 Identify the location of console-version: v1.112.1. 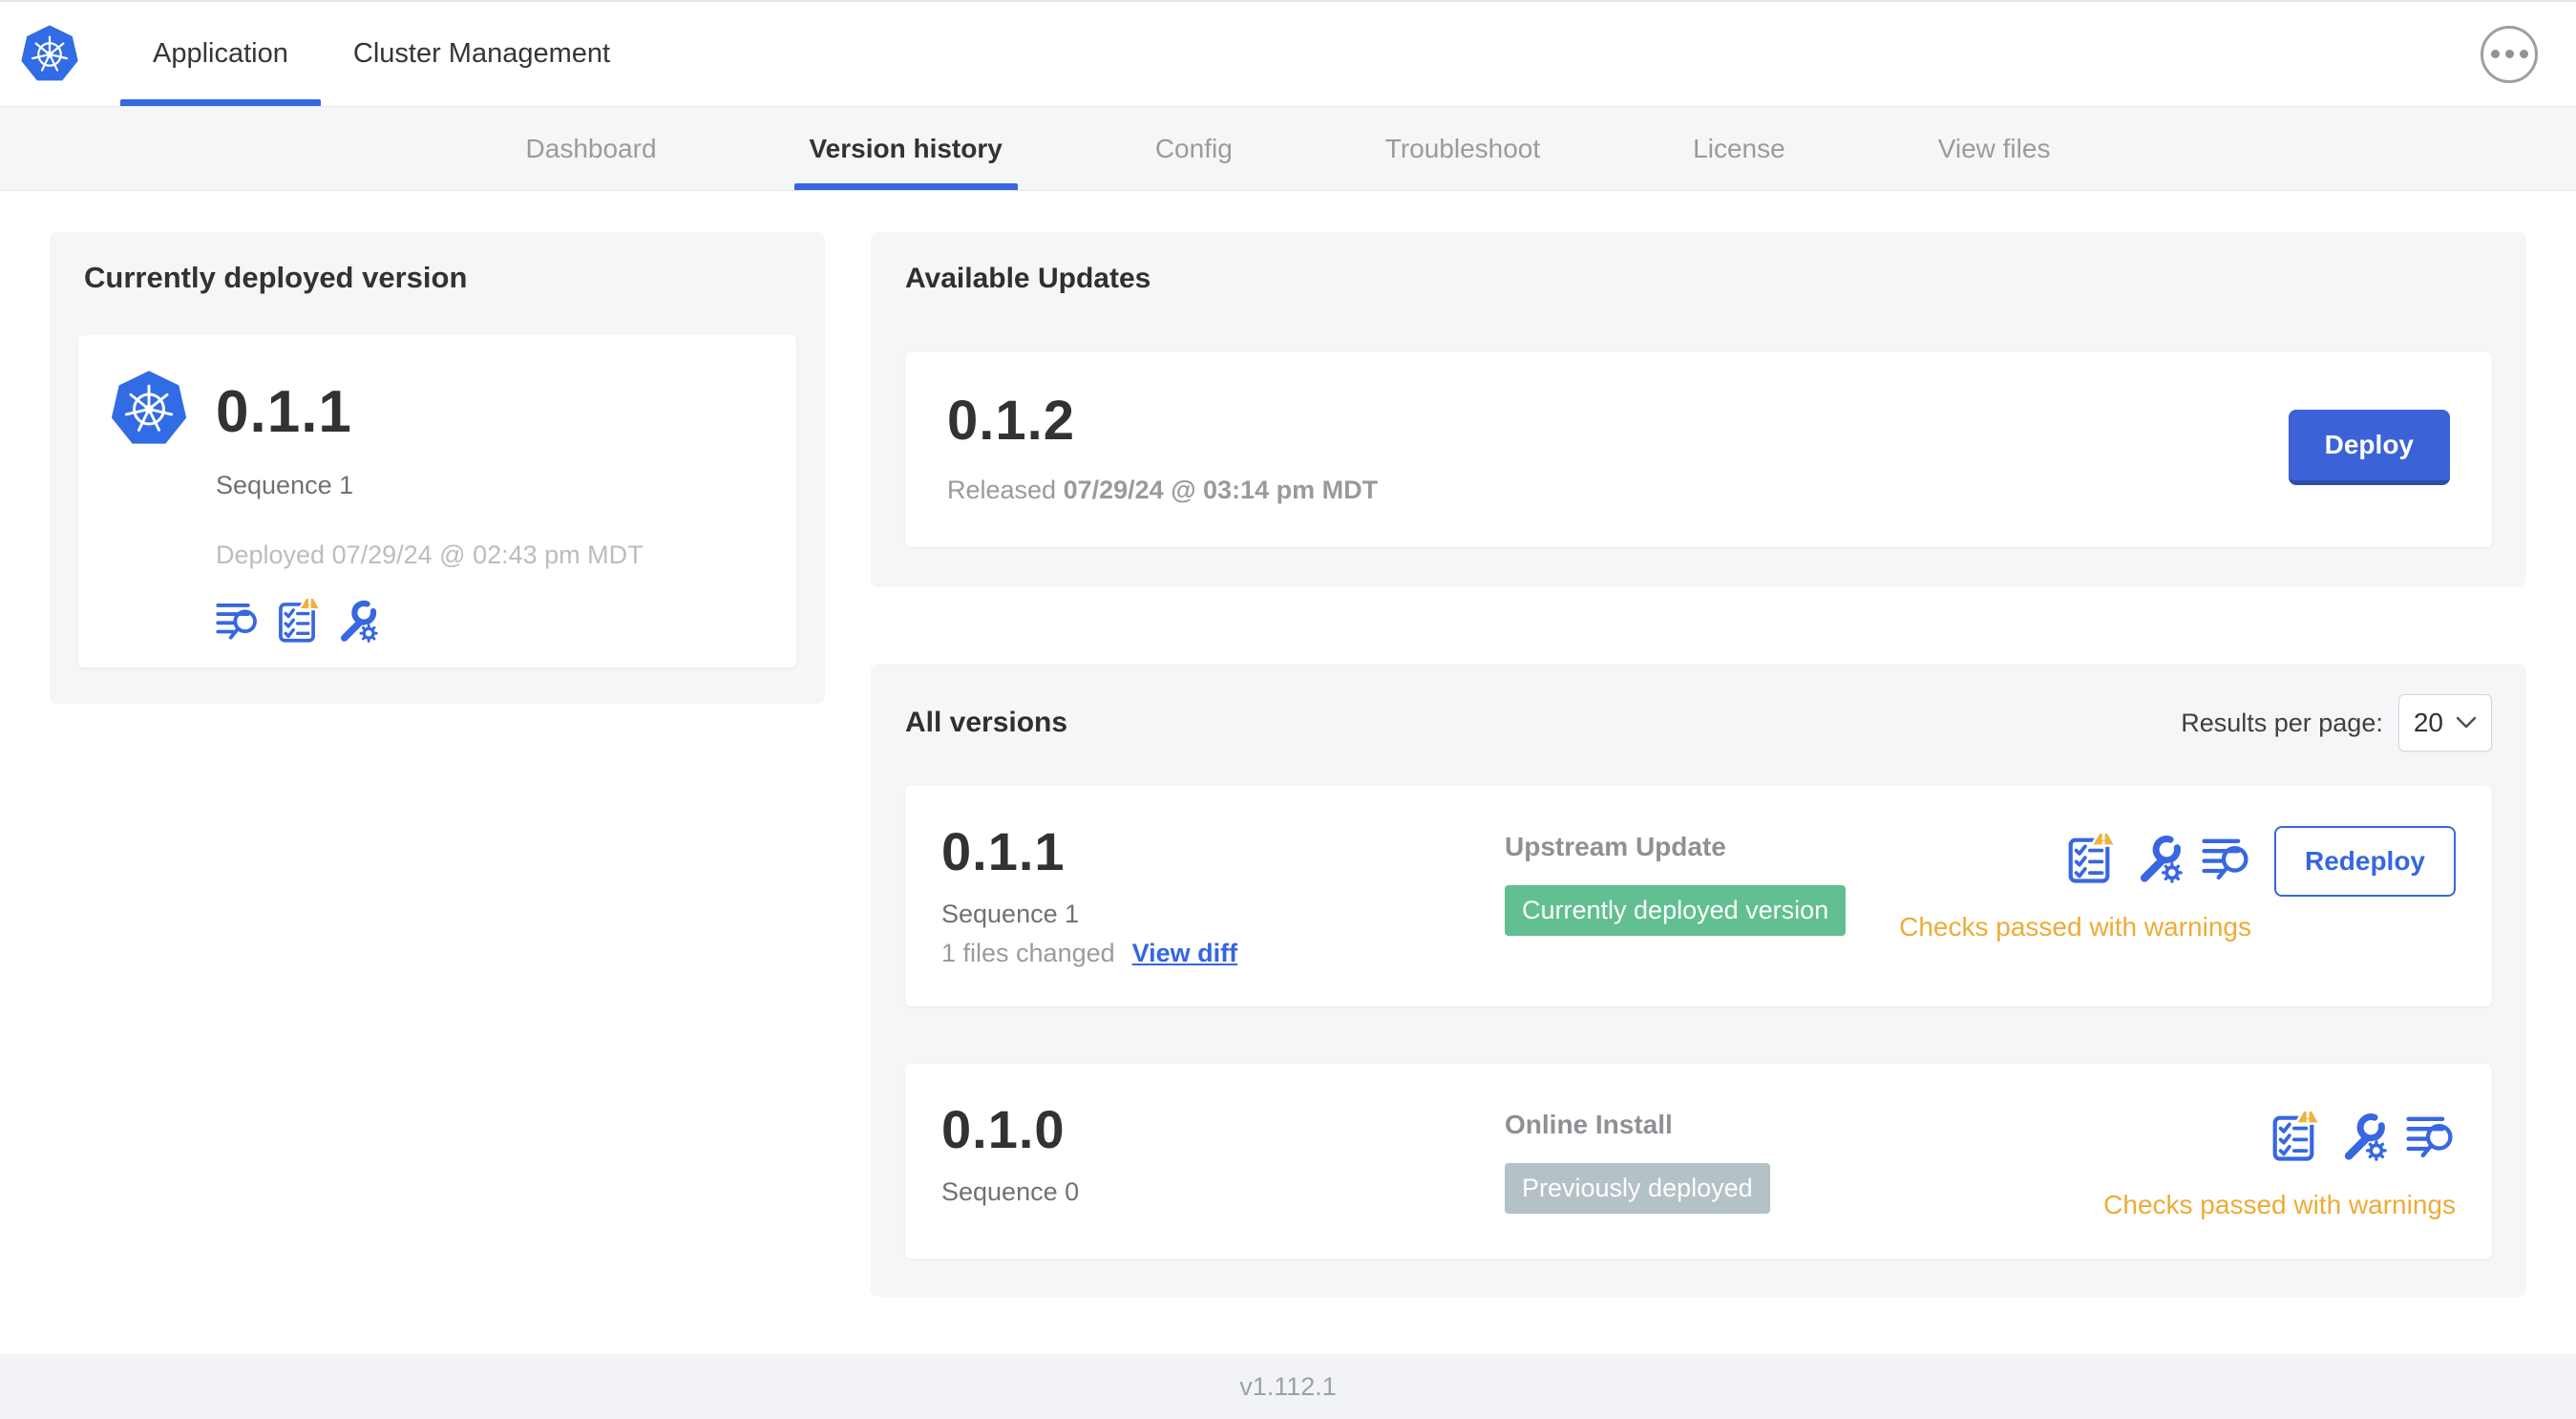
(1288, 1386).